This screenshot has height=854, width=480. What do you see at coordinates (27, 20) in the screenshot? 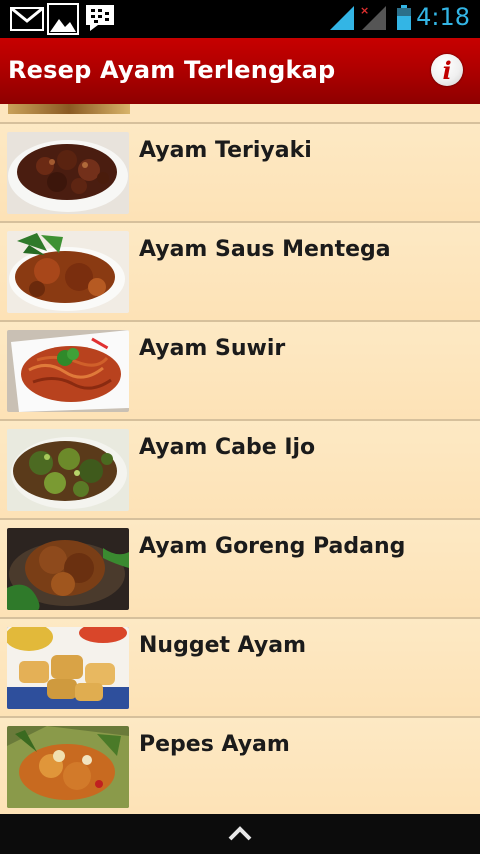
I see `gmail-icon` at bounding box center [27, 20].